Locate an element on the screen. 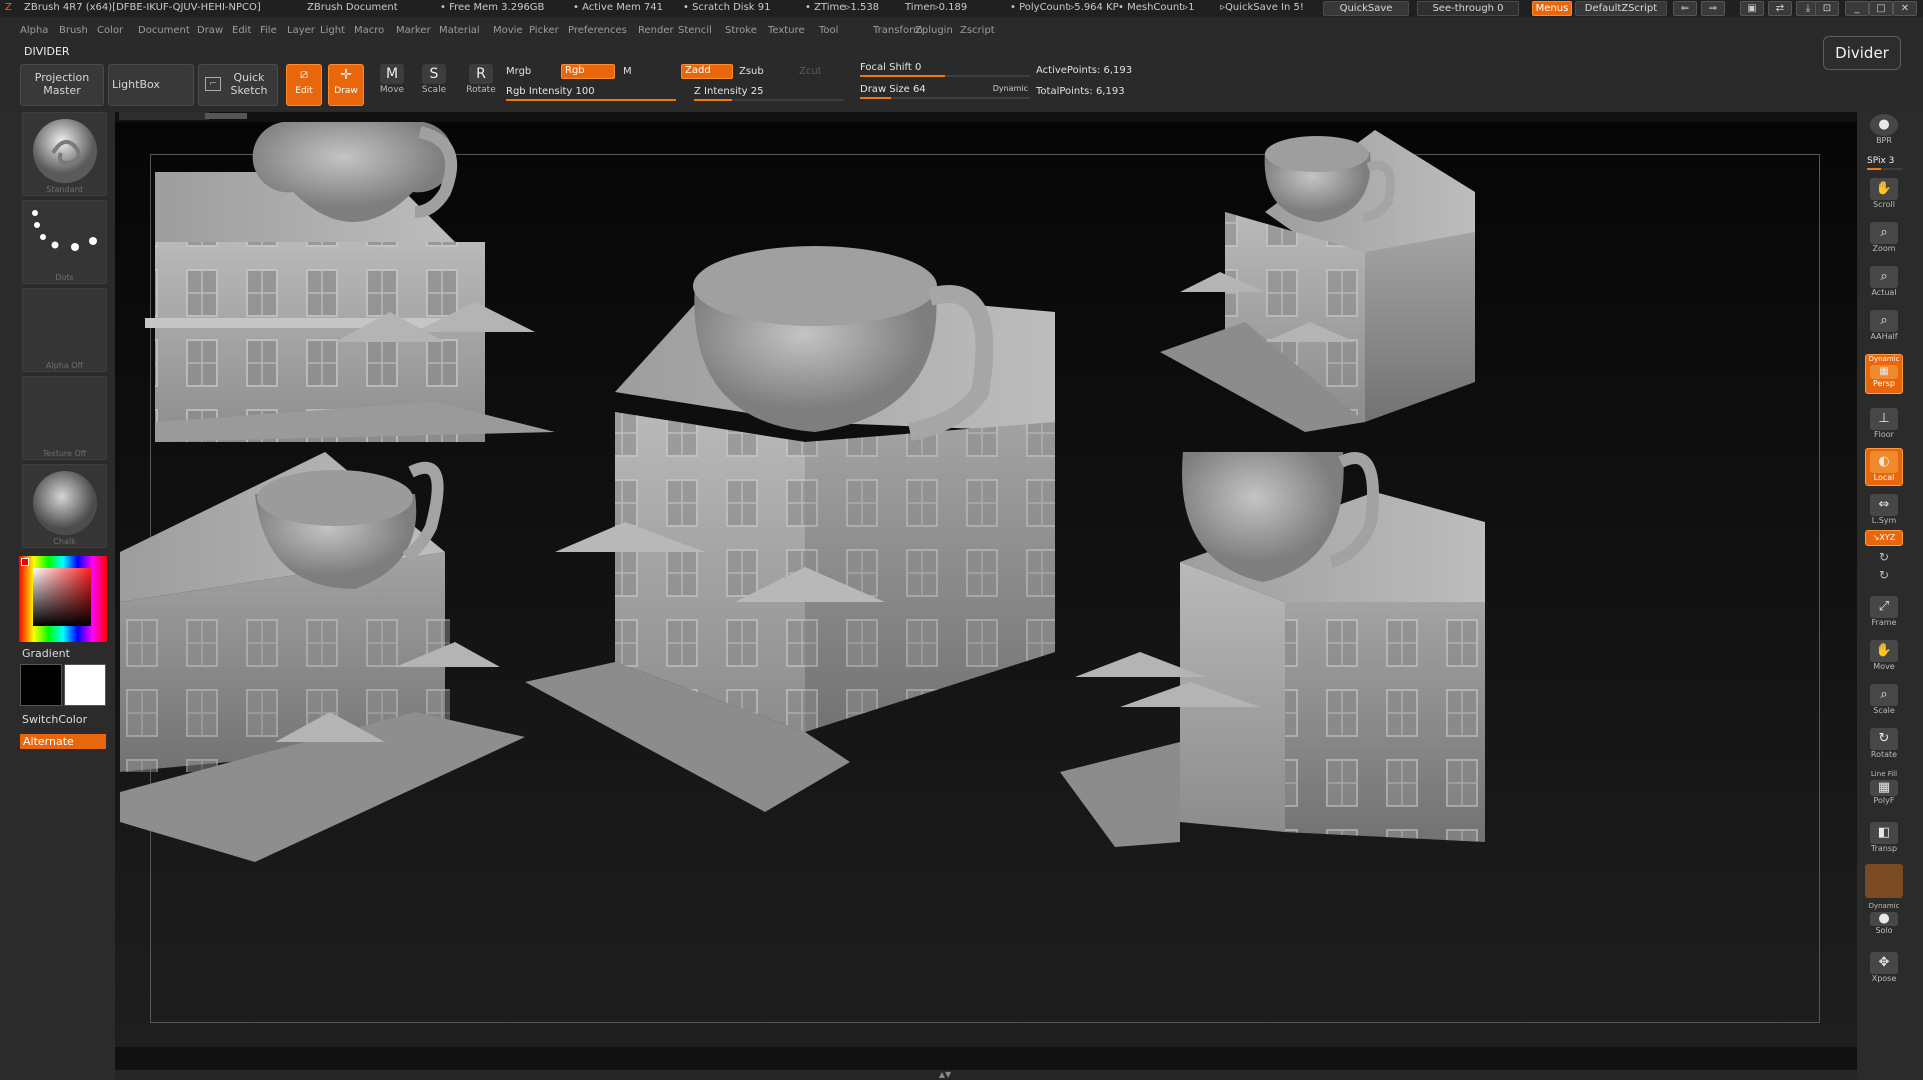  canvas-scroll-thumb is located at coordinates (226, 116).